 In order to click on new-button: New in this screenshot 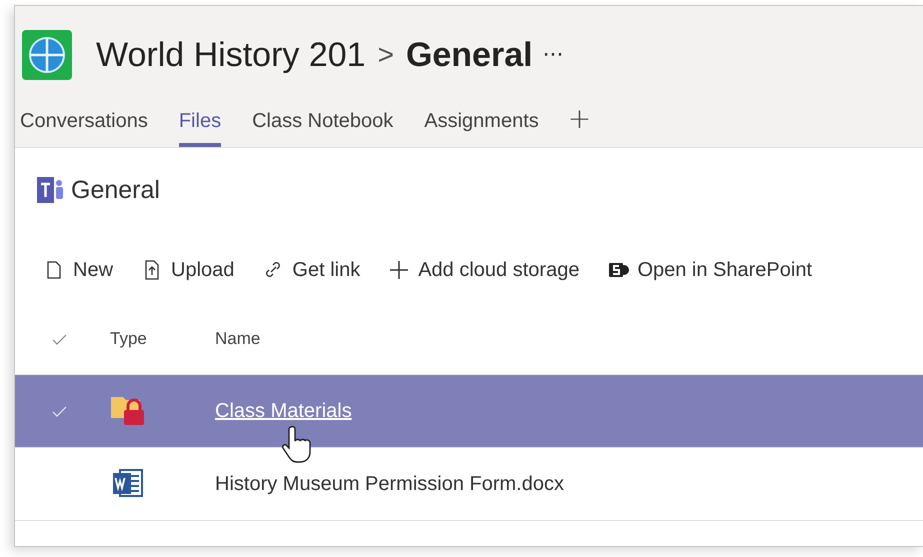, I will do `click(78, 270)`.